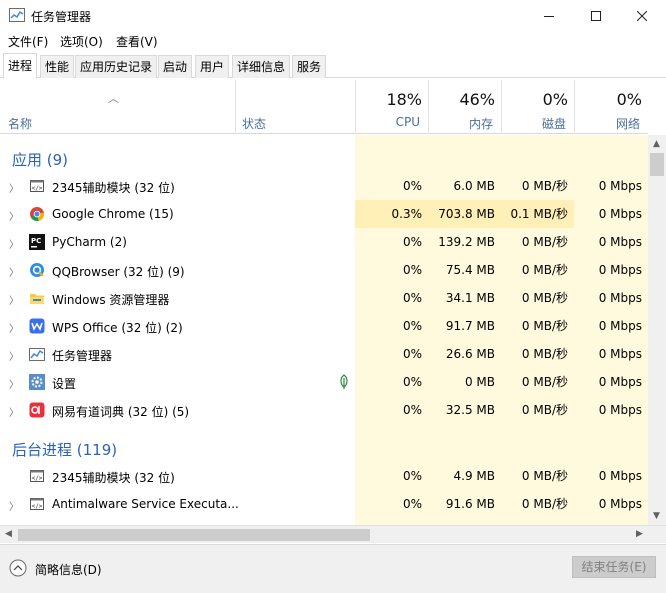 The width and height of the screenshot is (666, 593). I want to click on column-header: ︿ 名称 状态 18% CPU 46% 内存 0% 磁盘 0% 网络, so click(324, 107).